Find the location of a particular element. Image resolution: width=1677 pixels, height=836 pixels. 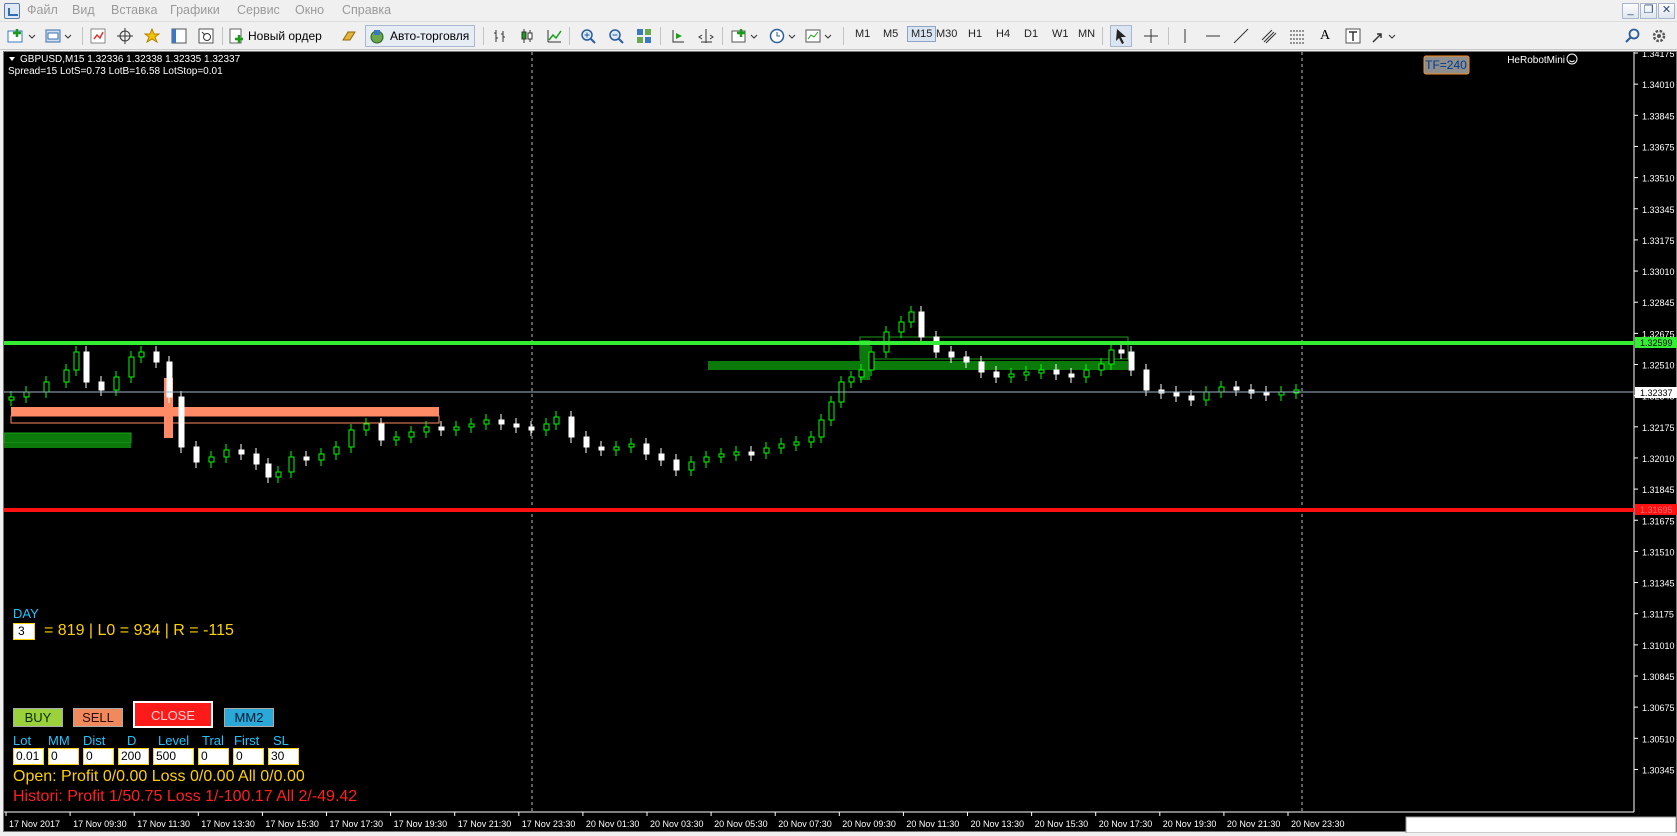

autotrading-button: Авто-торговля is located at coordinates (420, 36).